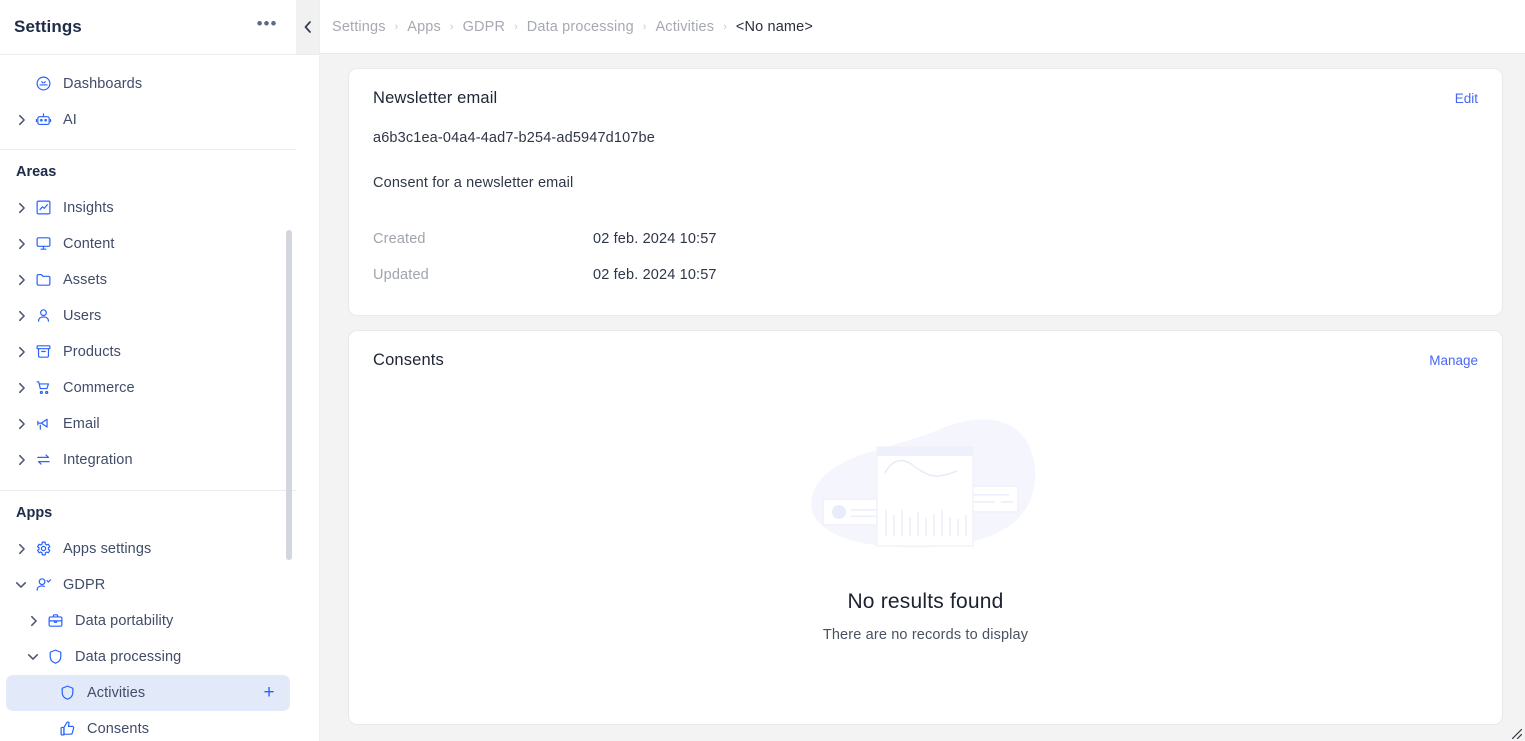  I want to click on sidebar-item-commerce: Commerce, so click(148, 388).